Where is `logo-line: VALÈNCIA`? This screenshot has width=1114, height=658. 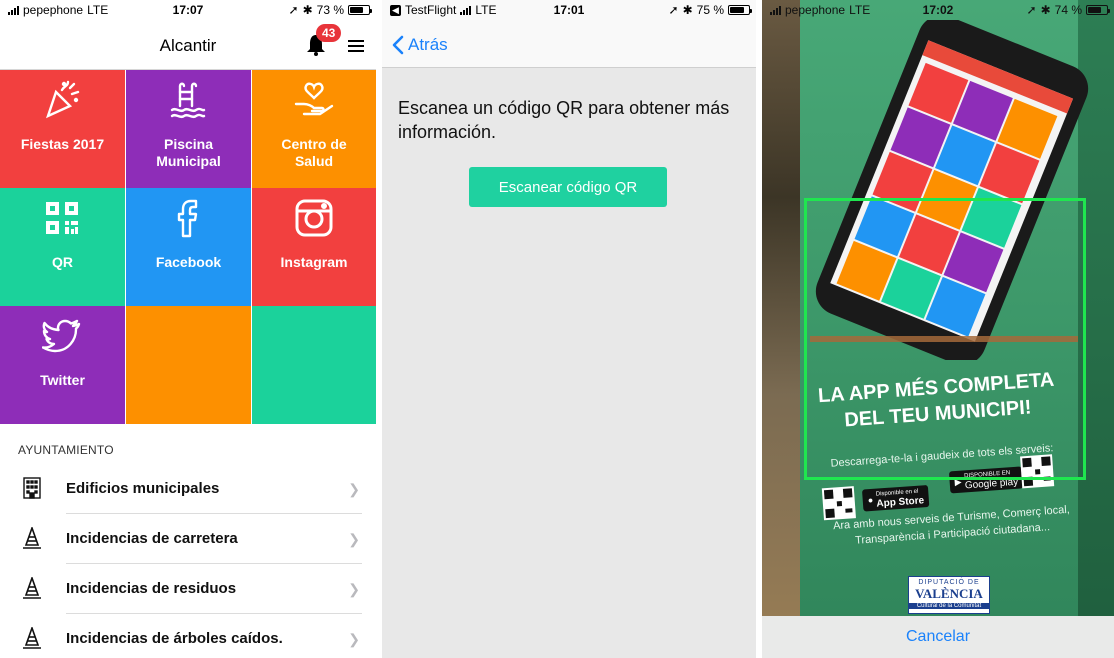 logo-line: VALÈNCIA is located at coordinates (949, 593).